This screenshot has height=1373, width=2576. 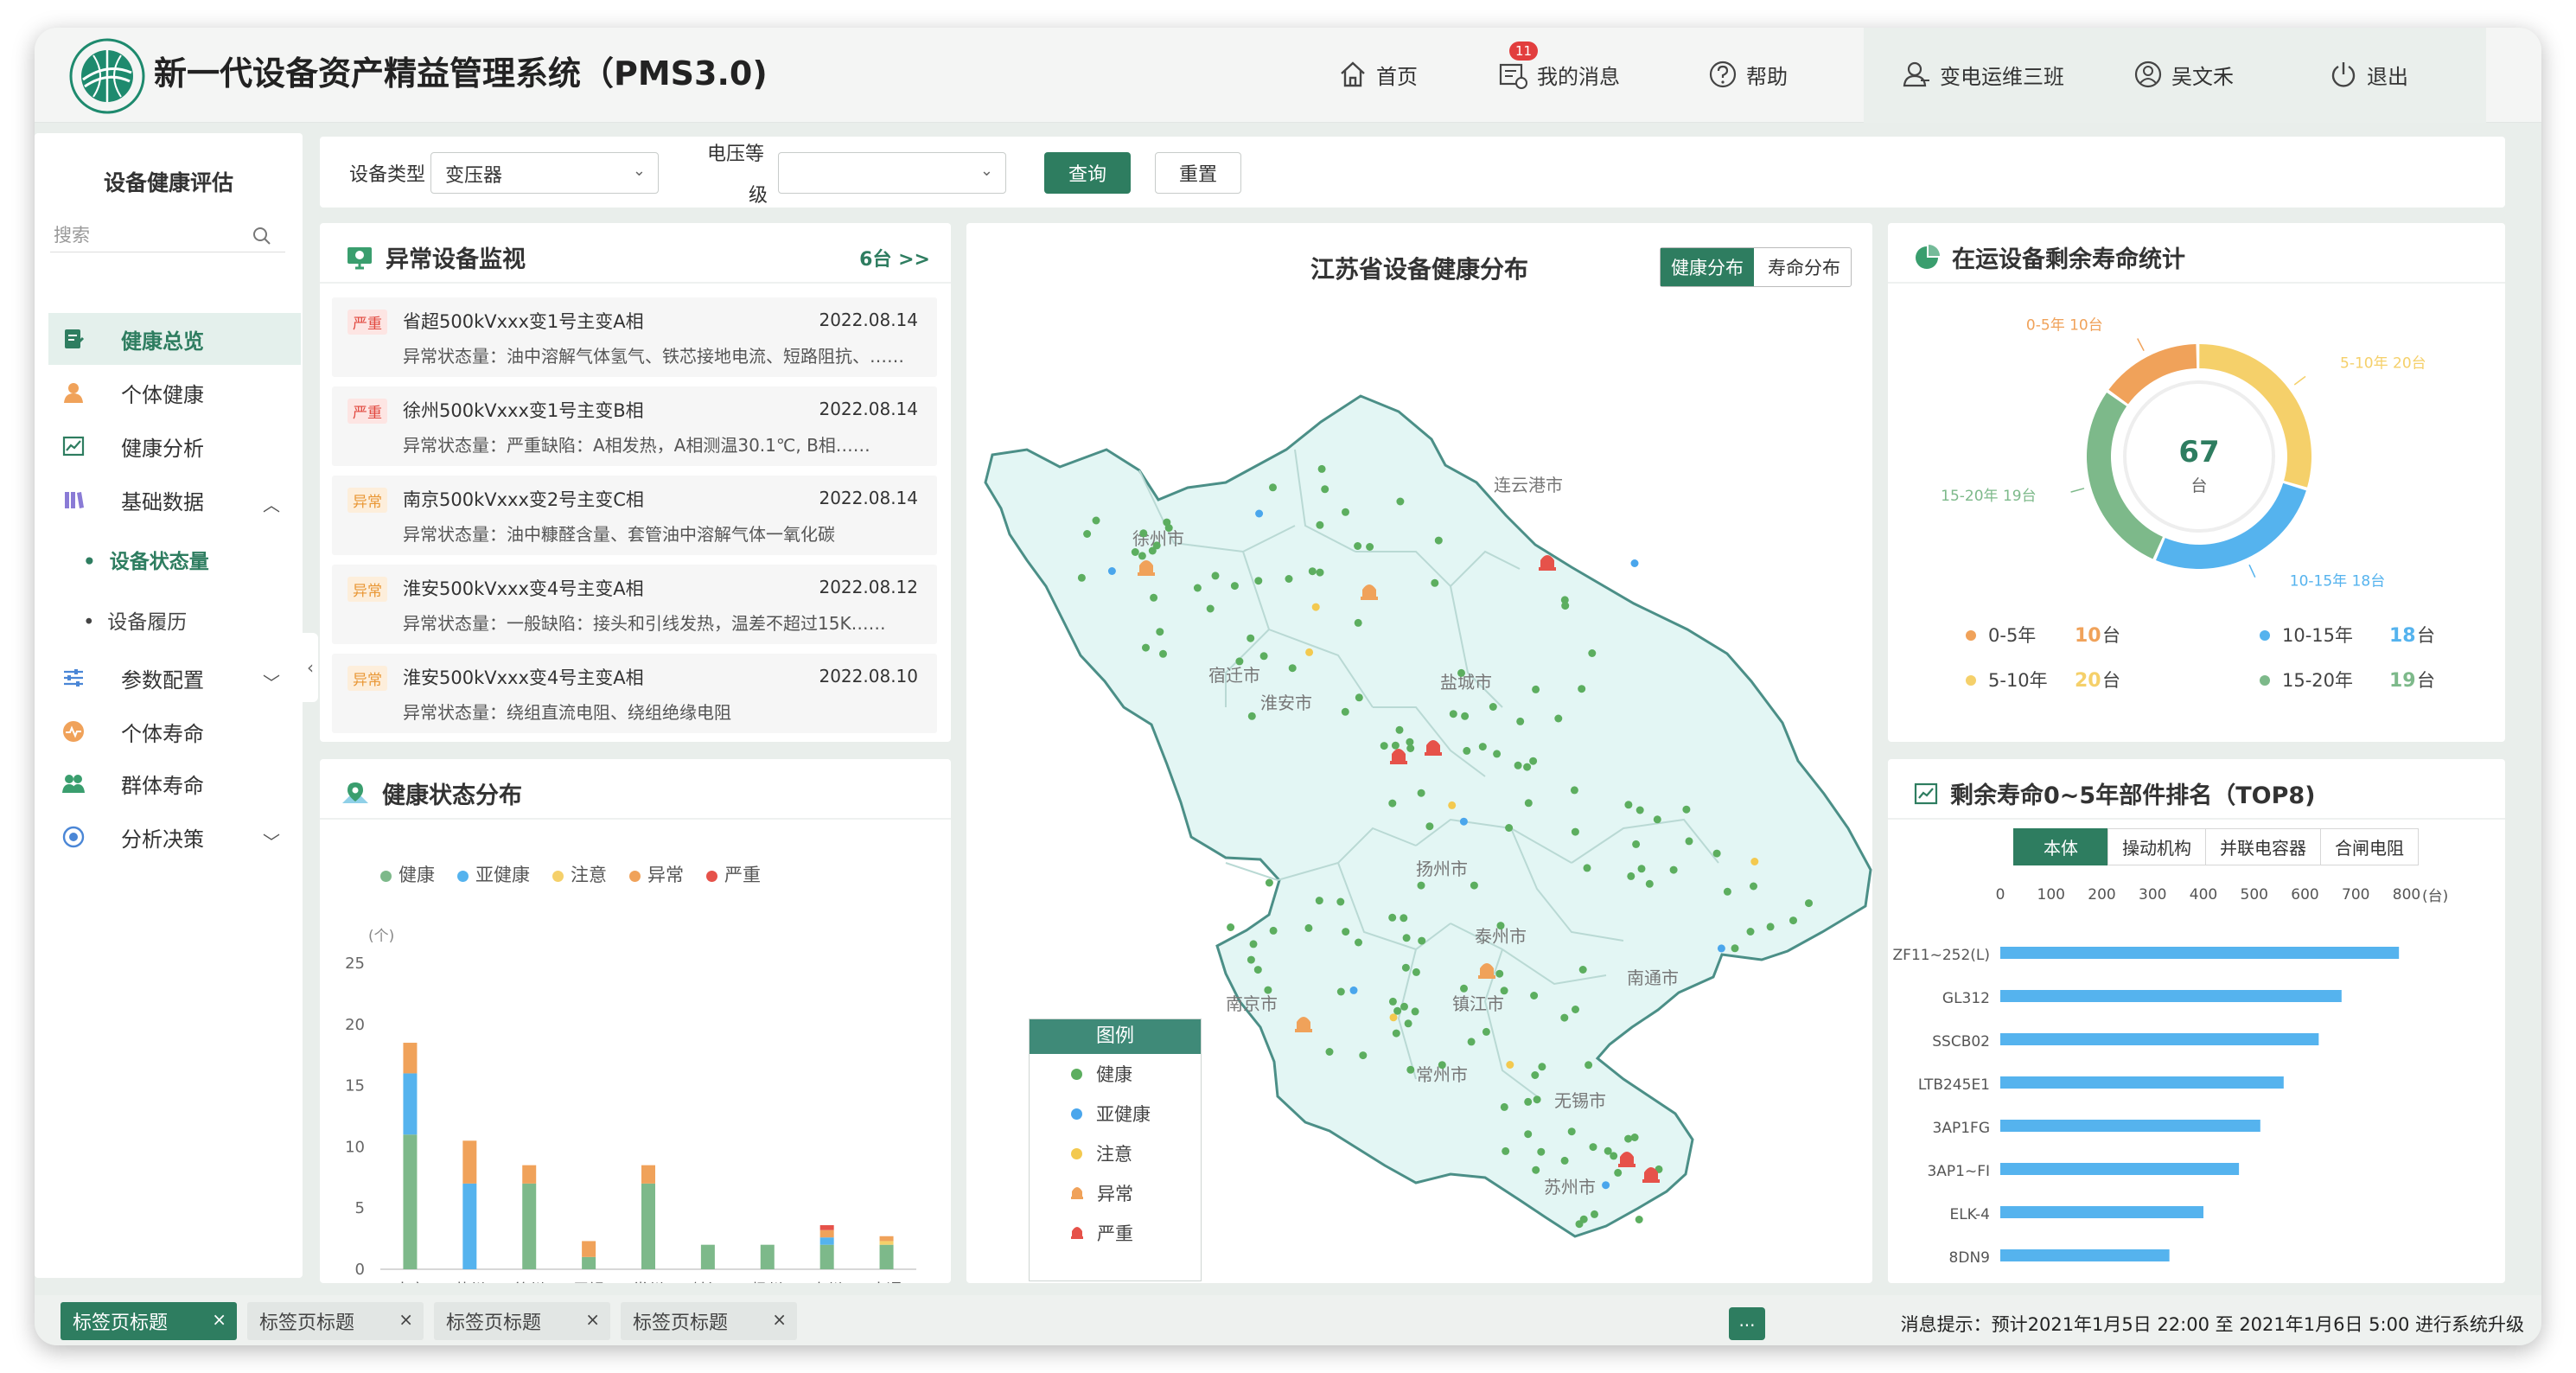 I want to click on search-icon, so click(x=261, y=236).